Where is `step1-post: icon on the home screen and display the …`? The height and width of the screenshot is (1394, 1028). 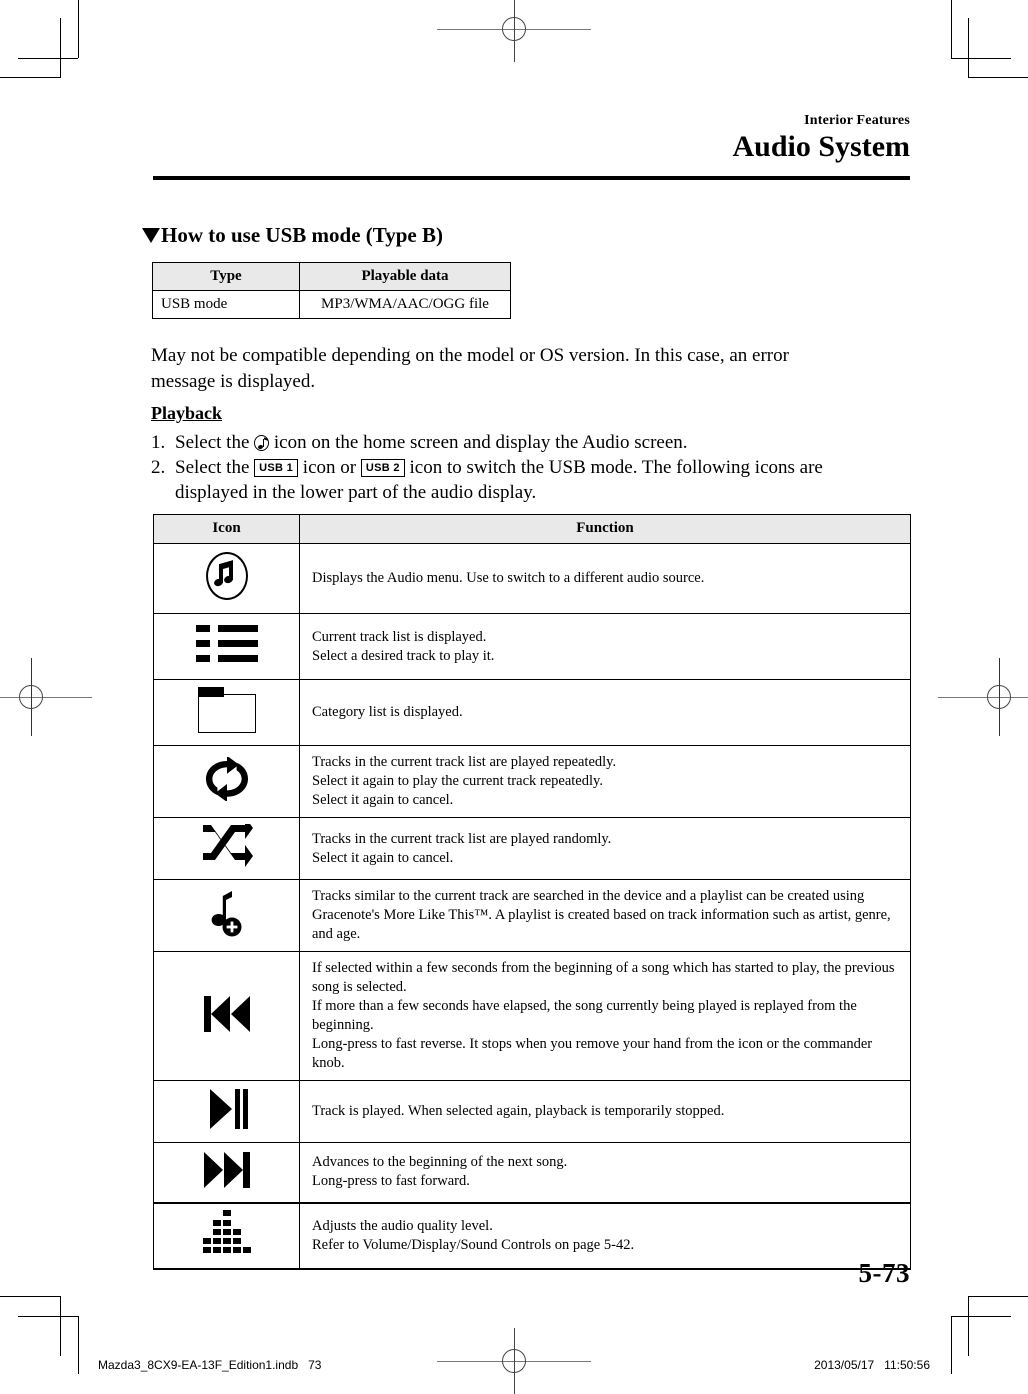 step1-post: icon on the home screen and display the … is located at coordinates (480, 442).